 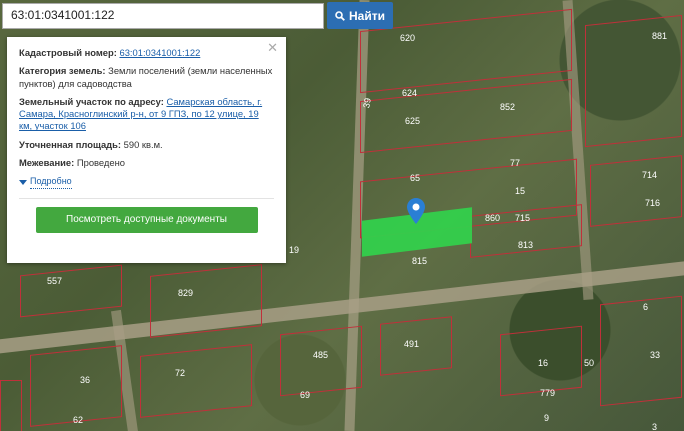 I want to click on view-documents-button: Посмотреть доступные документы, so click(x=146, y=219).